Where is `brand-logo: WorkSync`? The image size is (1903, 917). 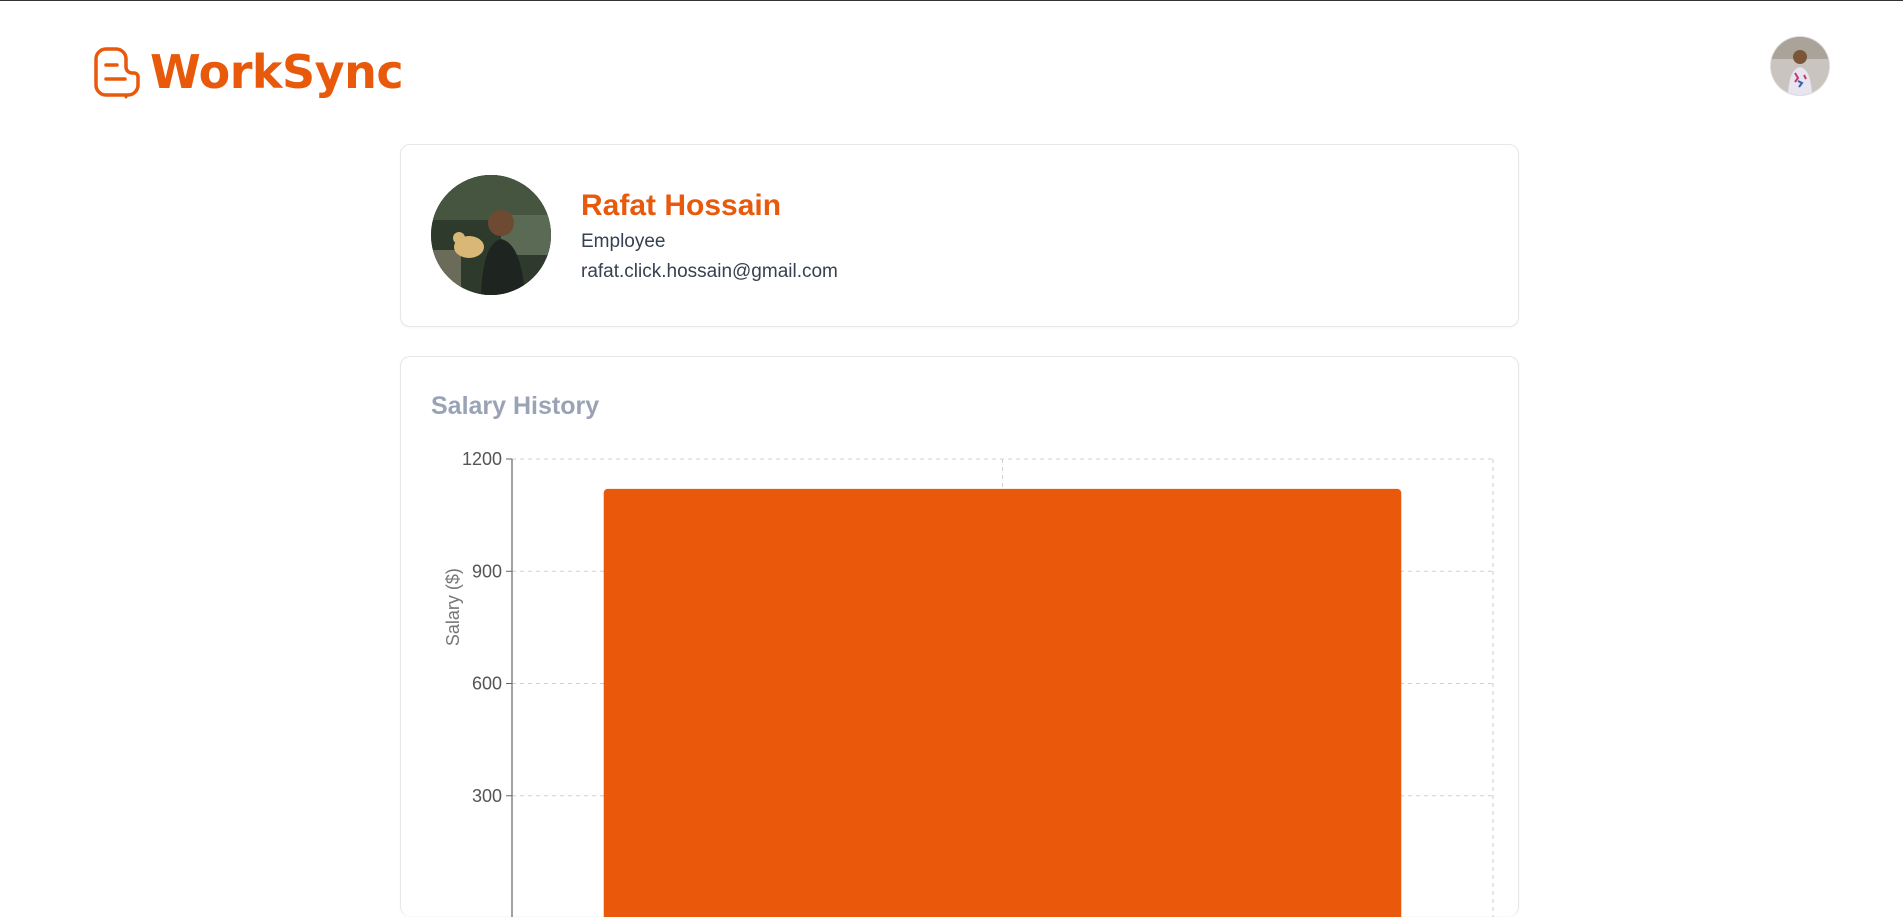
brand-logo: WorkSync is located at coordinates (246, 72).